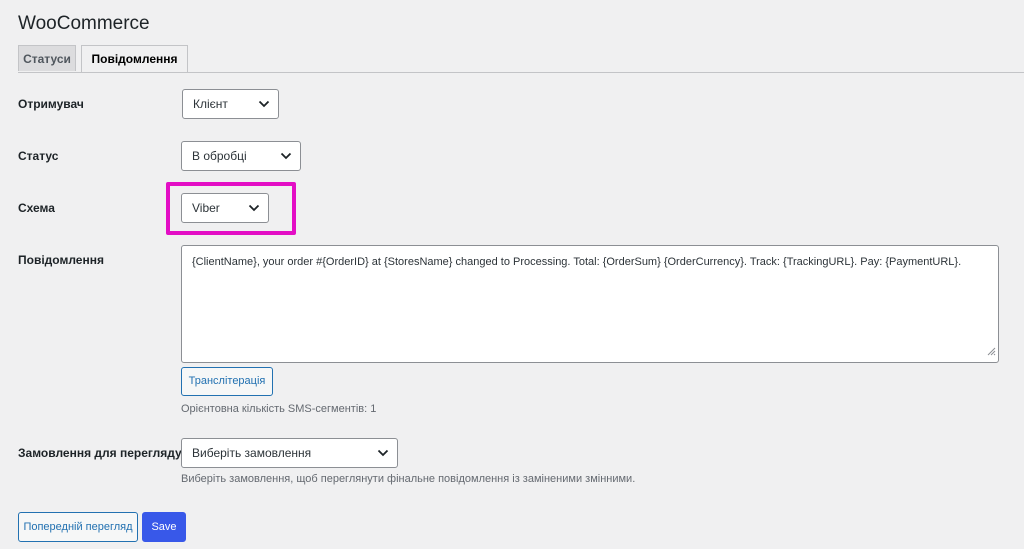 This screenshot has width=1024, height=549. I want to click on sms-segments-count: Орієнтовна кількість SMS-сегментів: 1, so click(279, 409).